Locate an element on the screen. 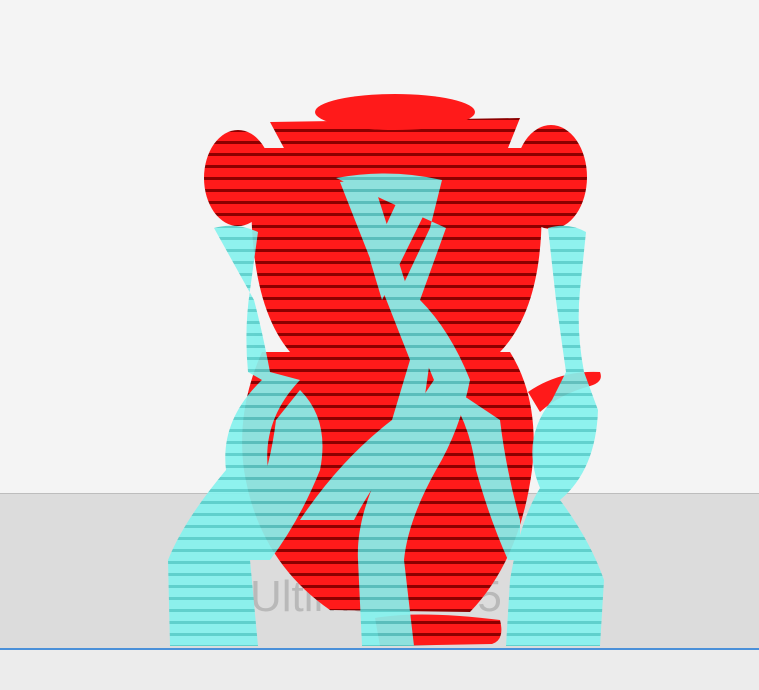 The image size is (759, 690). hat-dome is located at coordinates (395, 112).